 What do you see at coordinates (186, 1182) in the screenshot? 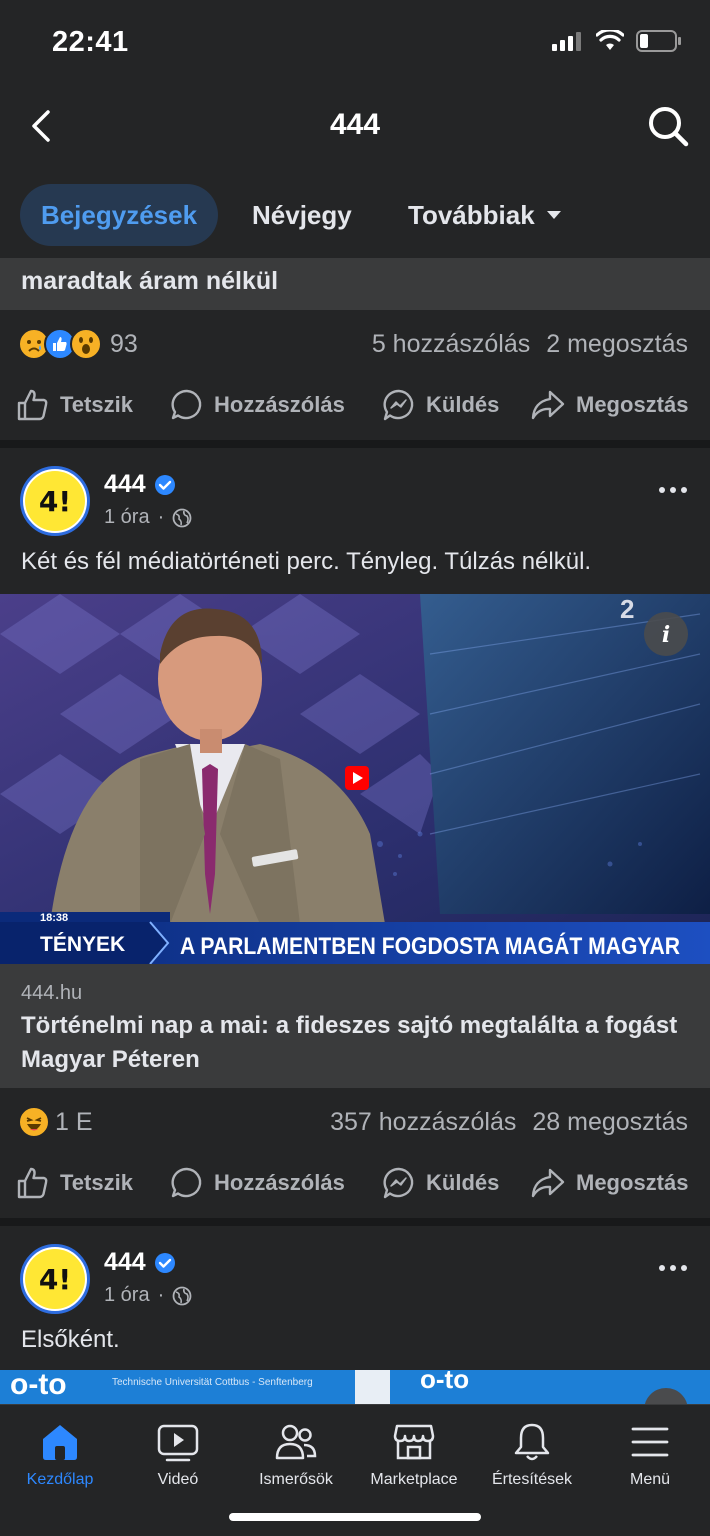
I see `comment-bubble-icon` at bounding box center [186, 1182].